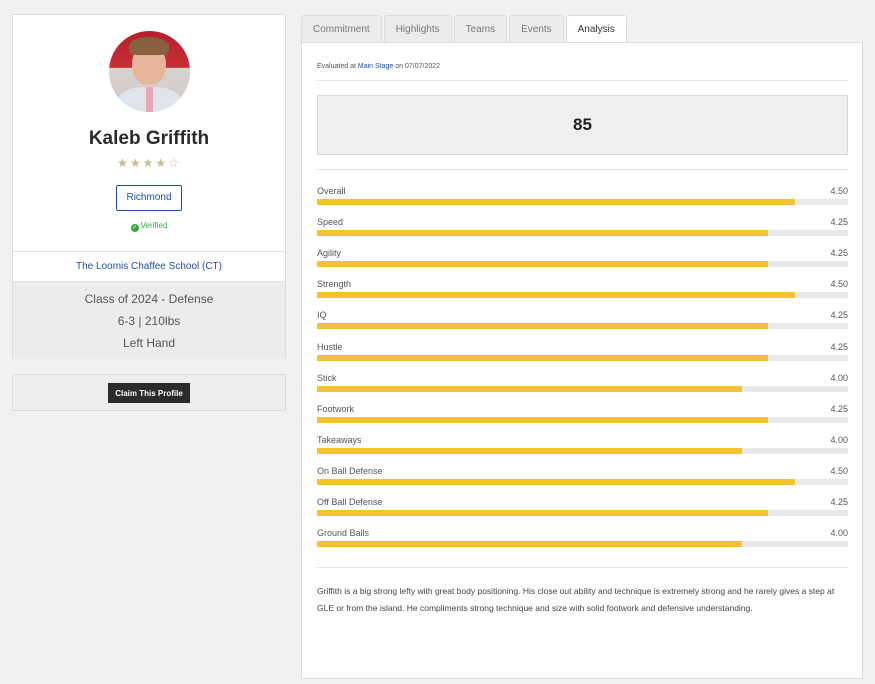  Describe the element at coordinates (336, 408) in the screenshot. I see `metric-label: Footwork` at that location.